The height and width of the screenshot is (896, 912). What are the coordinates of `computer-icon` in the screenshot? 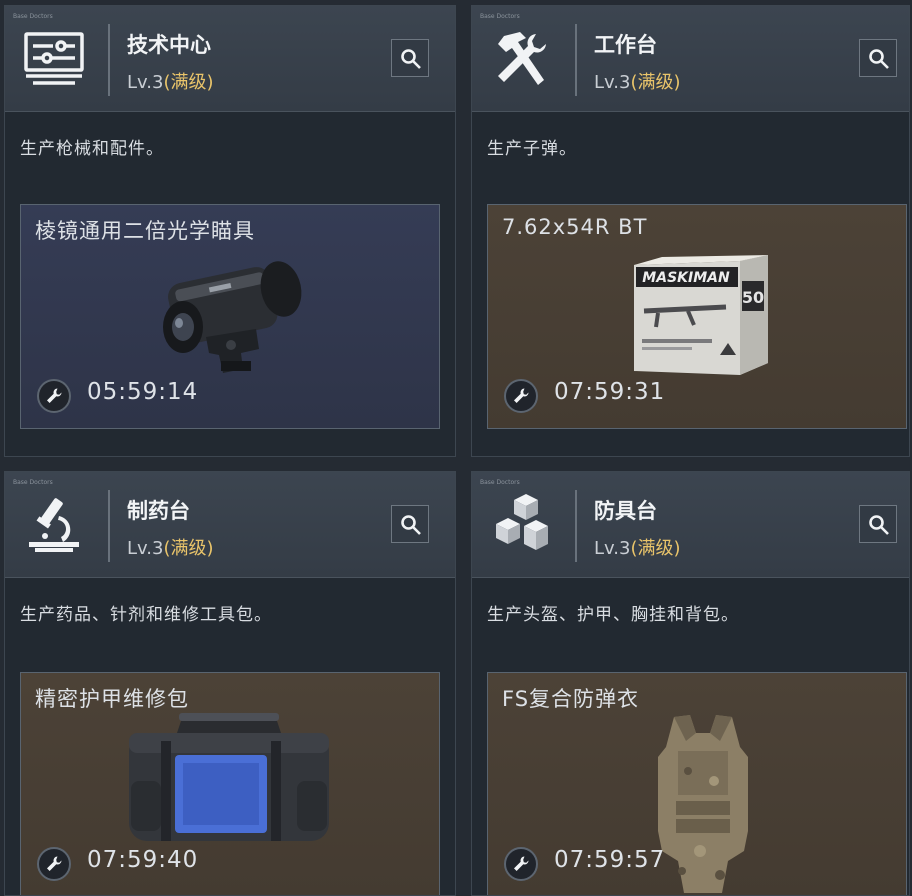 It's located at (54, 59).